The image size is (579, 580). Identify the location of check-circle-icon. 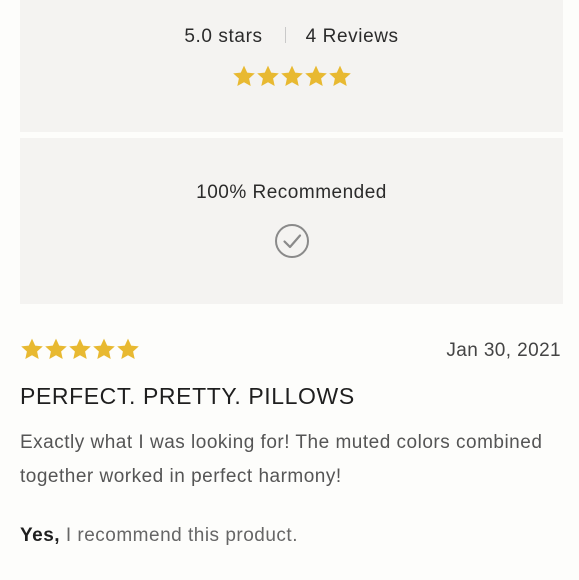
(291, 241).